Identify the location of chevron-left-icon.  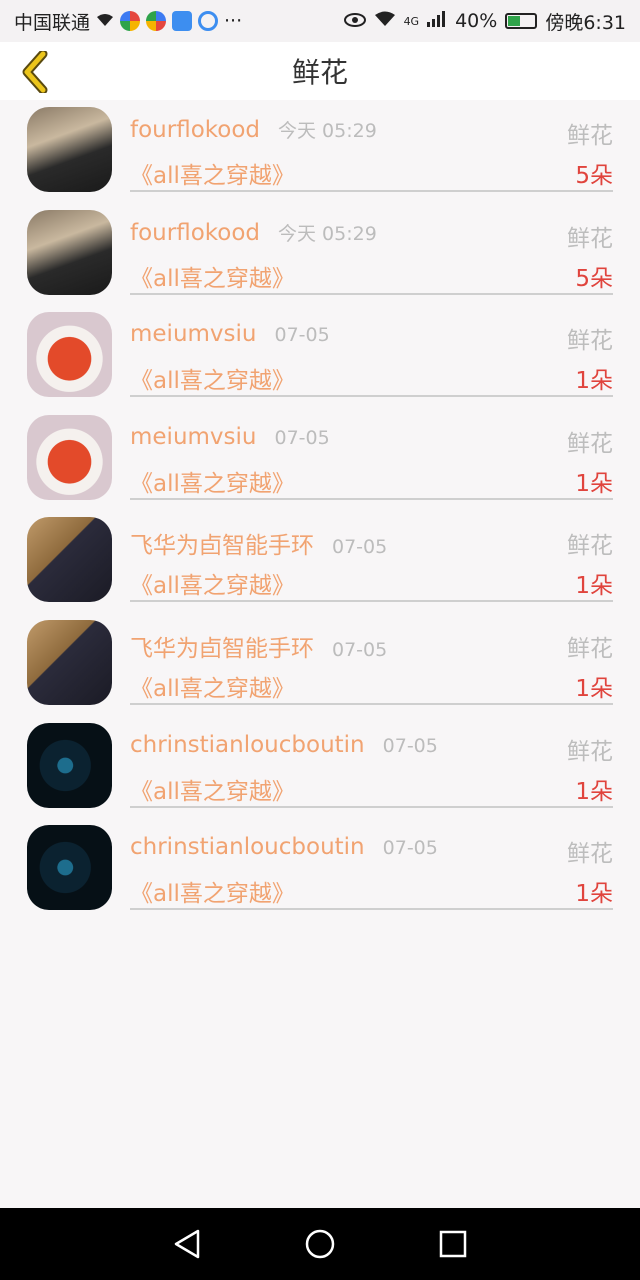
(35, 72).